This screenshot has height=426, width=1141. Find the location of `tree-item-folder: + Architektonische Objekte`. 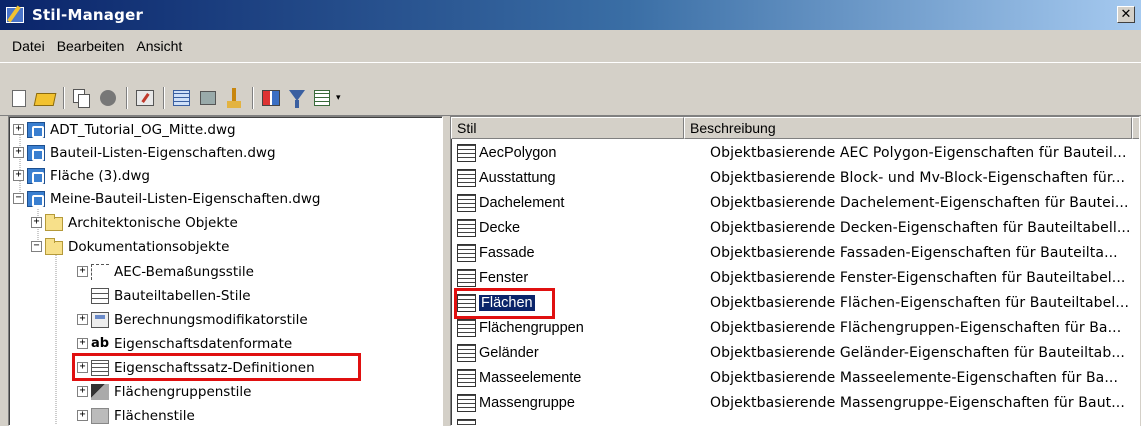

tree-item-folder: + Architektonische Objekte is located at coordinates (134, 222).